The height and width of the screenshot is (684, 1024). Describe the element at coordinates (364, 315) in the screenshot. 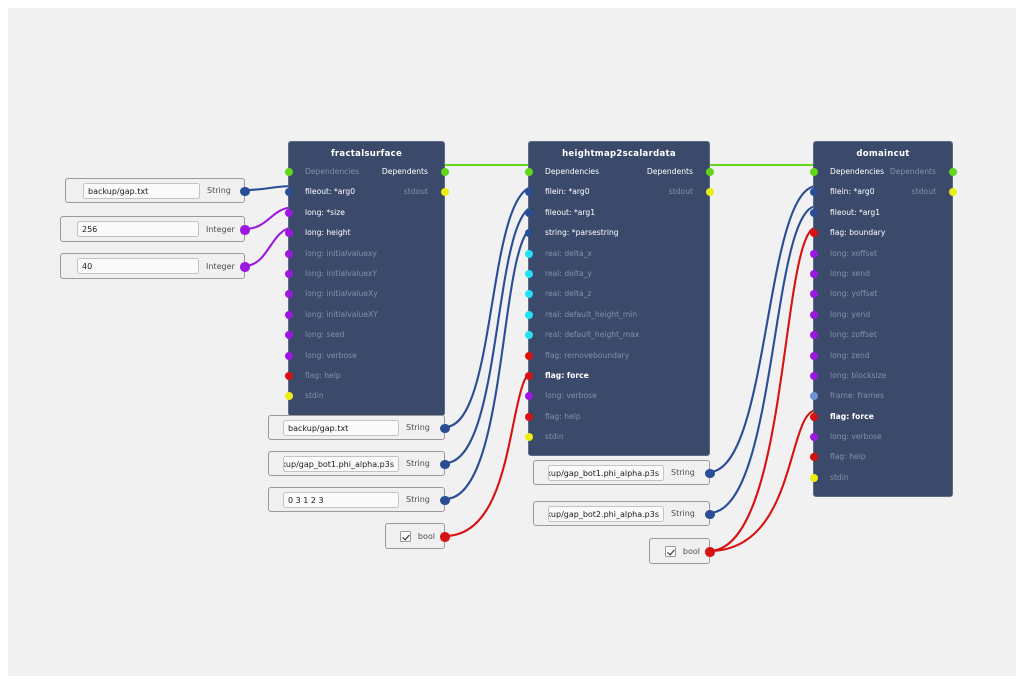

I see `node-param-row: long: initialvalueXY` at that location.